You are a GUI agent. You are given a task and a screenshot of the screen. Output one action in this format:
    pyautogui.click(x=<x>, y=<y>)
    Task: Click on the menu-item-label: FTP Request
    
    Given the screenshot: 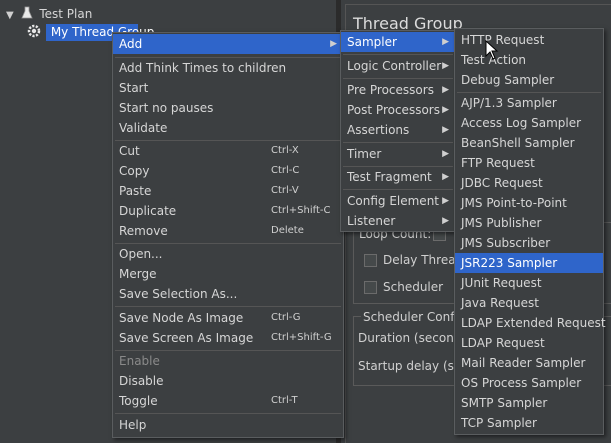 What is the action you would take?
    pyautogui.click(x=498, y=163)
    